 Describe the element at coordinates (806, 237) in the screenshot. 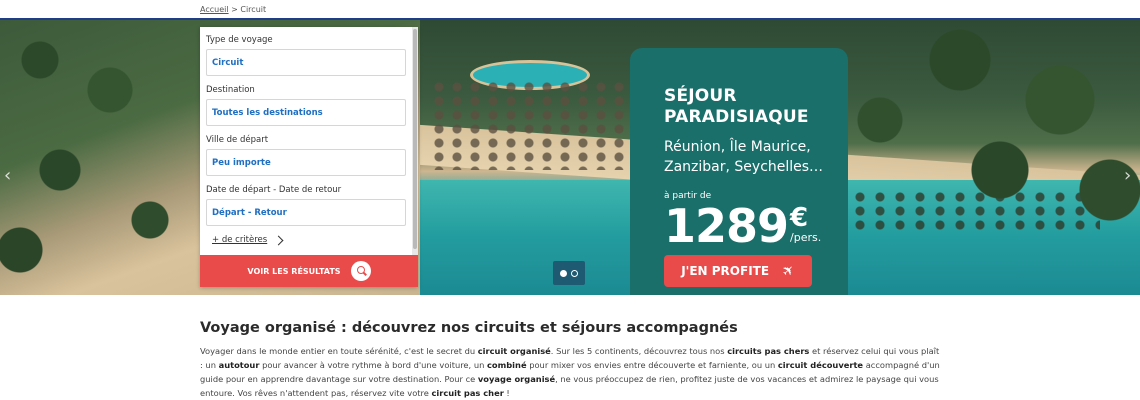

I see `promo-per-person: /pers.` at that location.